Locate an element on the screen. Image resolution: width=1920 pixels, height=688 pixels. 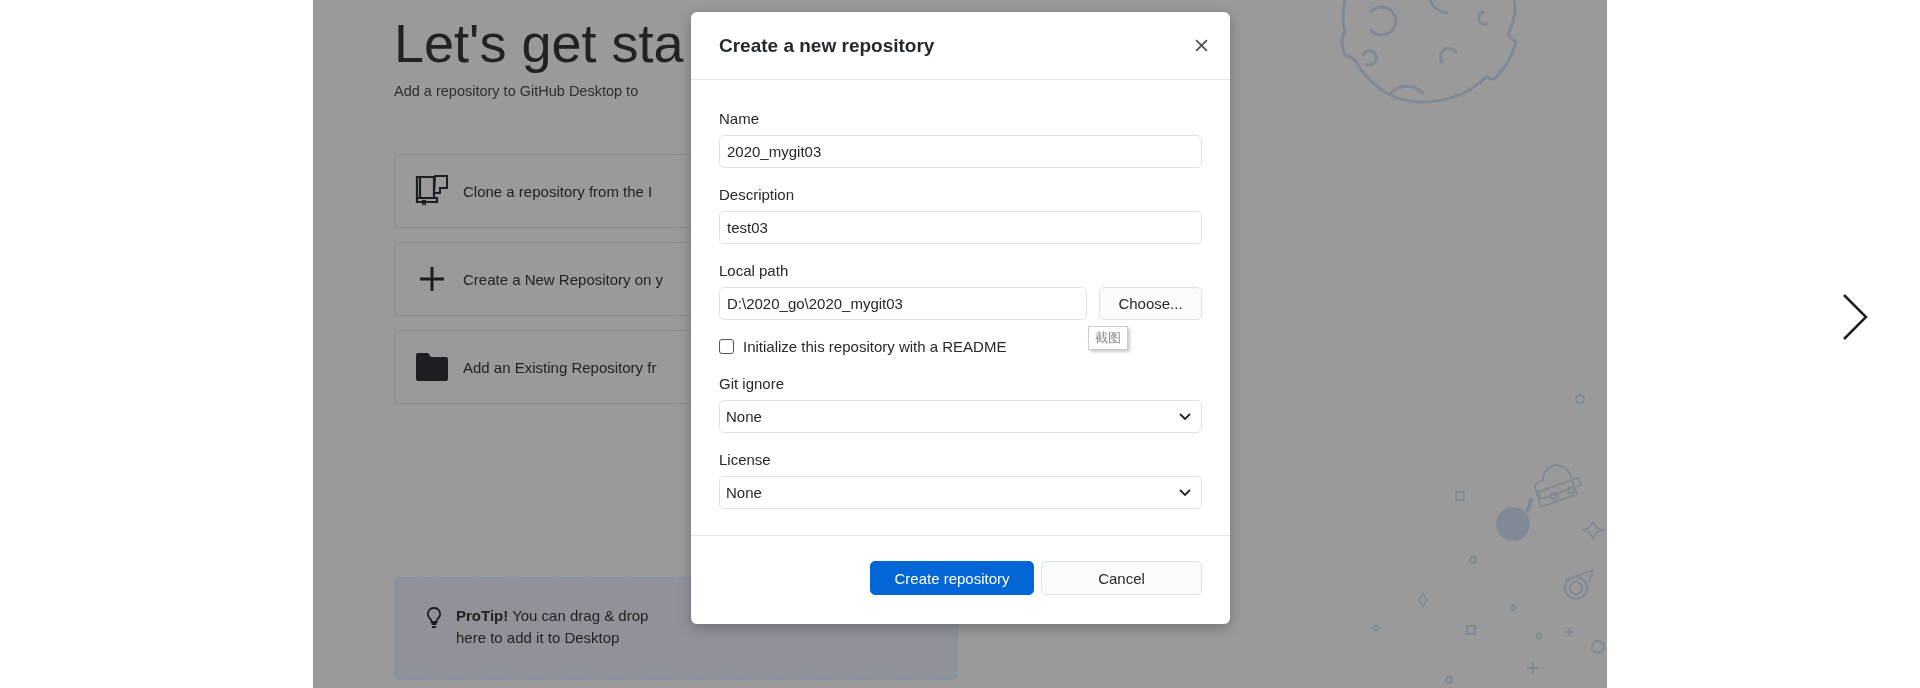
cancel-button: Cancel is located at coordinates (1121, 578).